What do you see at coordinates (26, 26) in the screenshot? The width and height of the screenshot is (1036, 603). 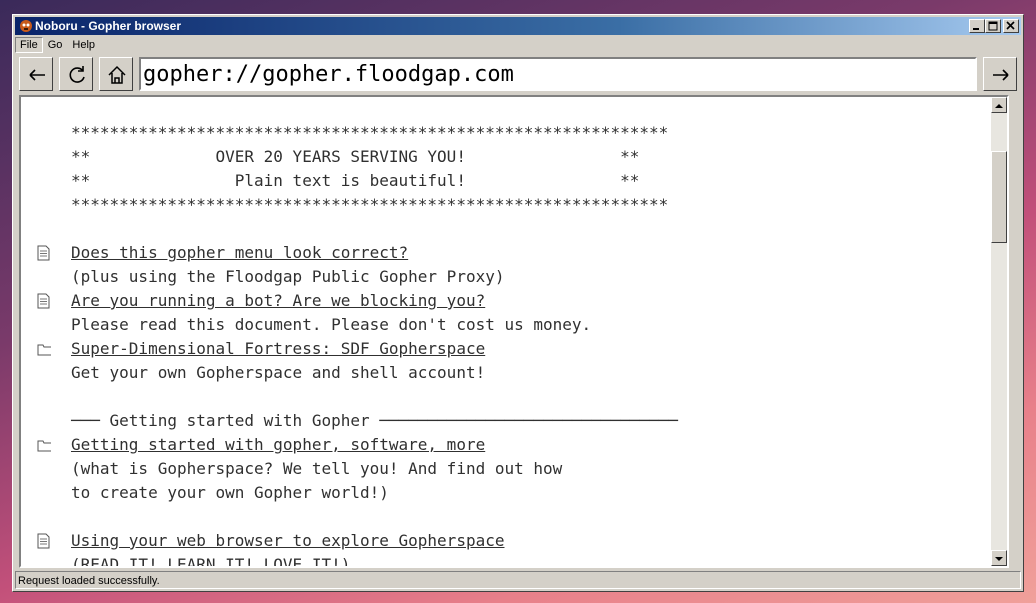 I see `app-icon` at bounding box center [26, 26].